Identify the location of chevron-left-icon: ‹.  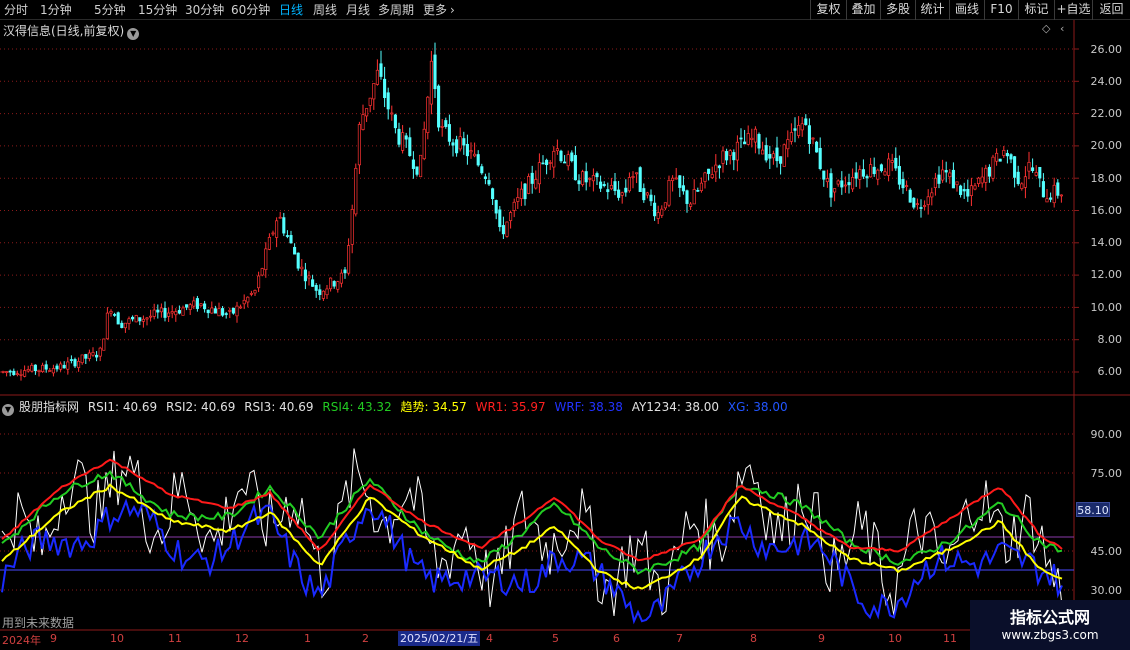
(1062, 28).